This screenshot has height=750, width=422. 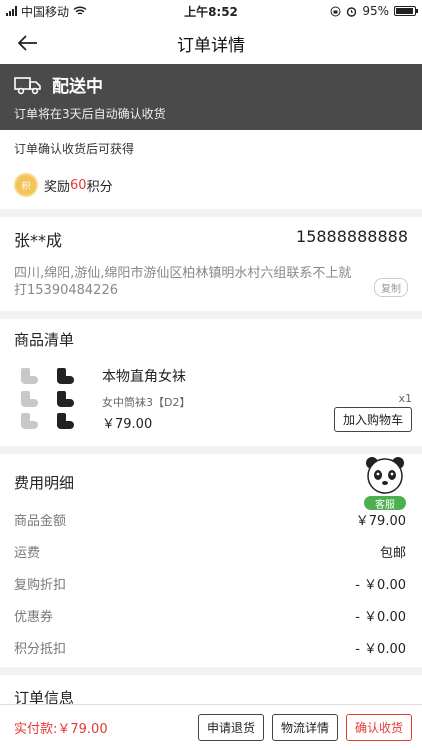 I want to click on fee-label: 复购折扣, so click(x=40, y=585).